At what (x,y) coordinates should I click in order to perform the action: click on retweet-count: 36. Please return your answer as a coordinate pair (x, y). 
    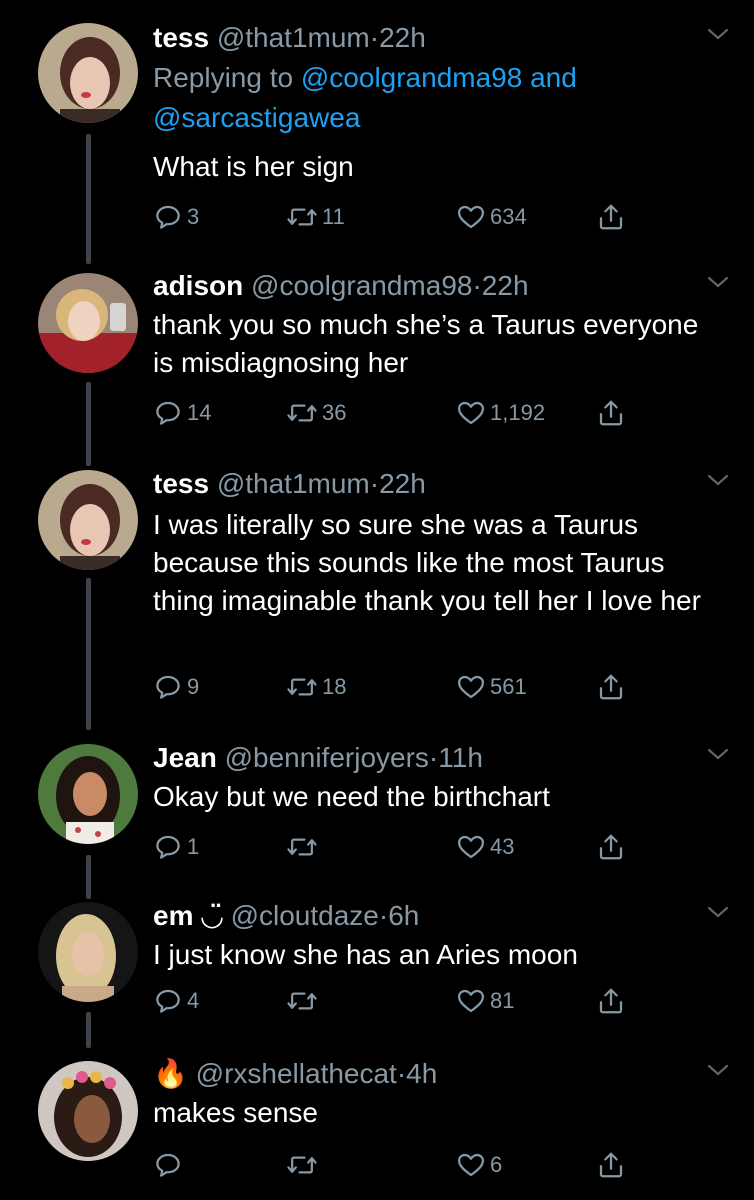
    Looking at the image, I should click on (334, 412).